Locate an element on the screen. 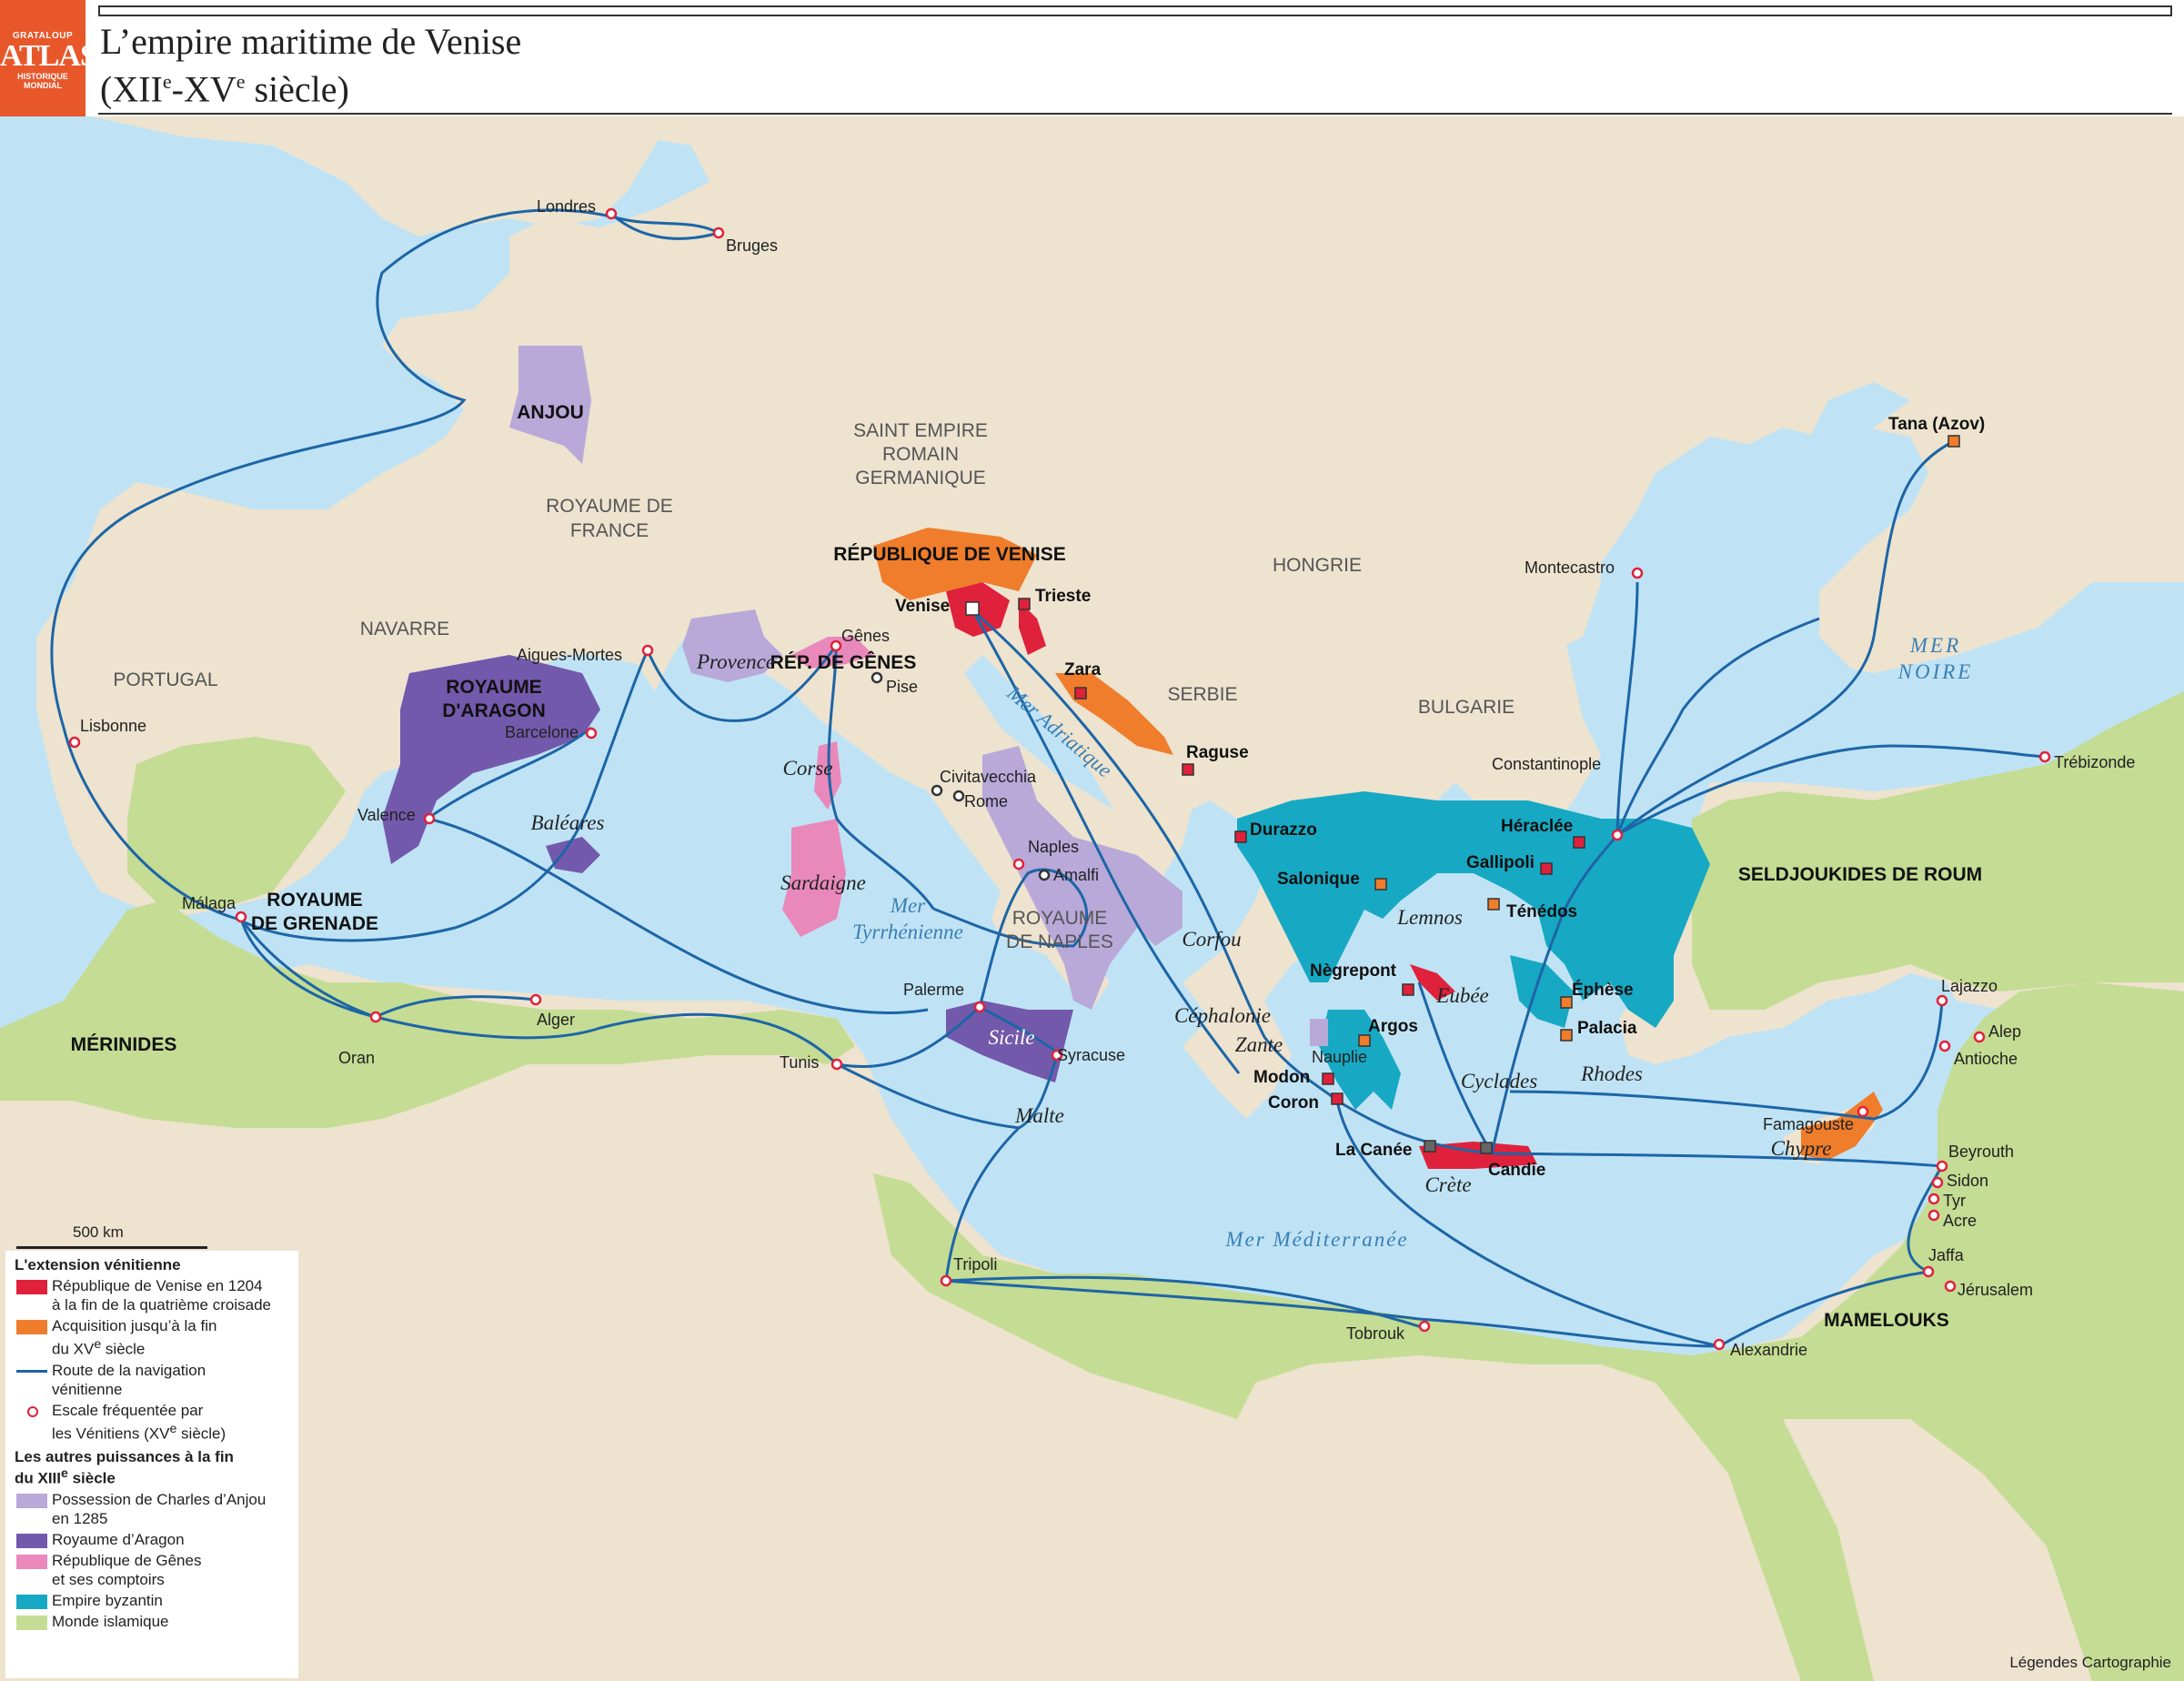 The image size is (2184, 1681). label-merinides: MÉRINIDES is located at coordinates (124, 1044).